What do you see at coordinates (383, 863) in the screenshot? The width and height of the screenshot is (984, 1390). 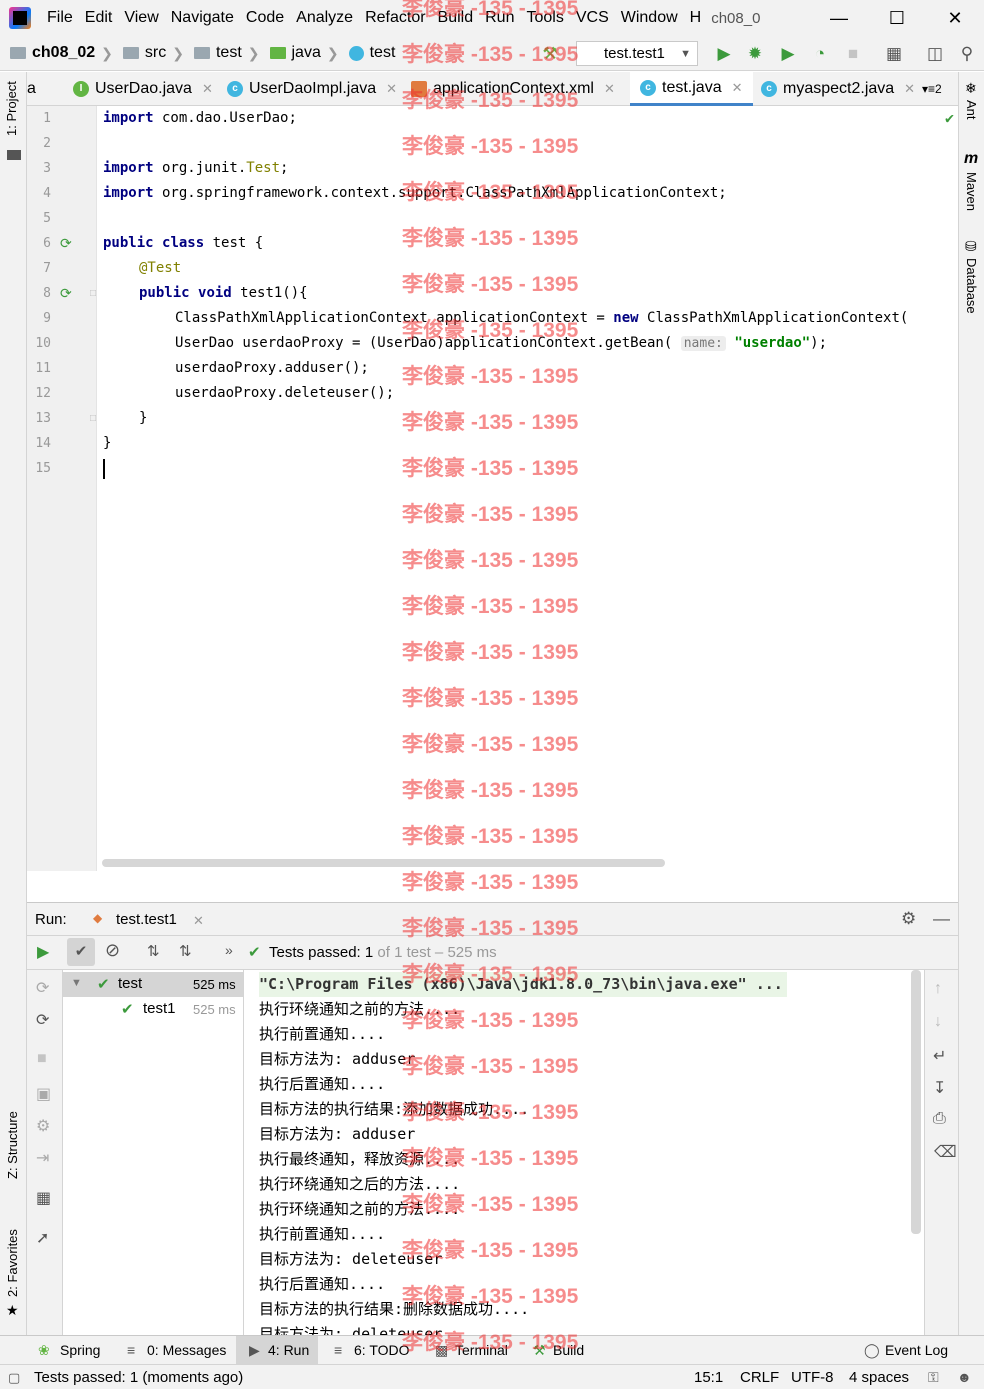 I see `editor-horizontal-scrollbar` at bounding box center [383, 863].